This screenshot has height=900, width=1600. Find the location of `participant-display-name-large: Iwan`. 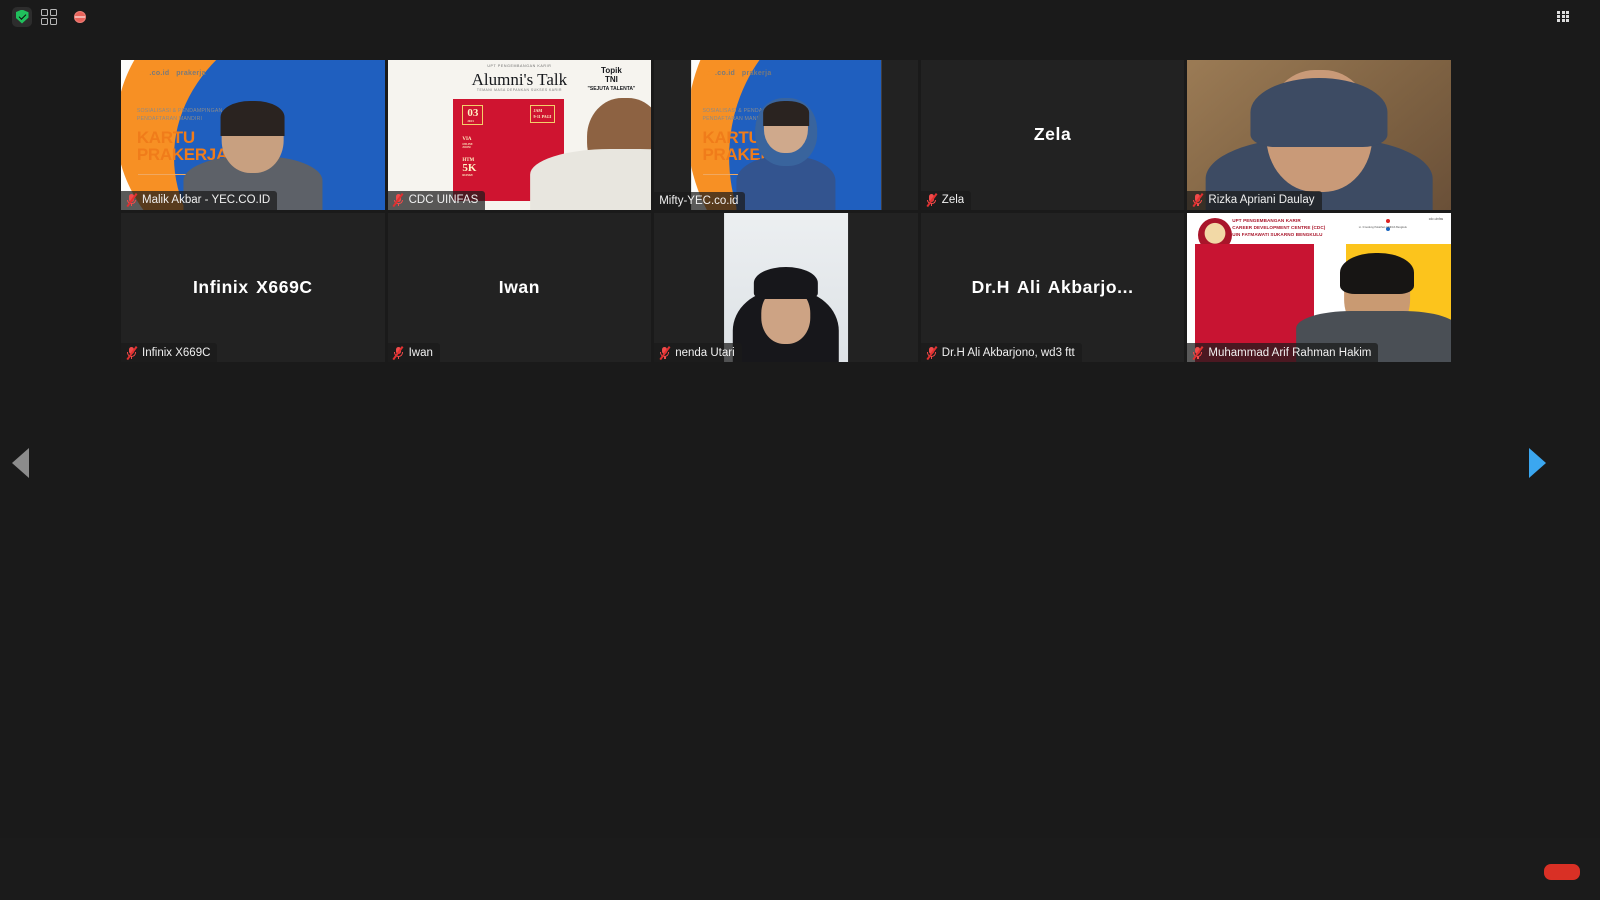

participant-display-name-large: Iwan is located at coordinates (519, 286).